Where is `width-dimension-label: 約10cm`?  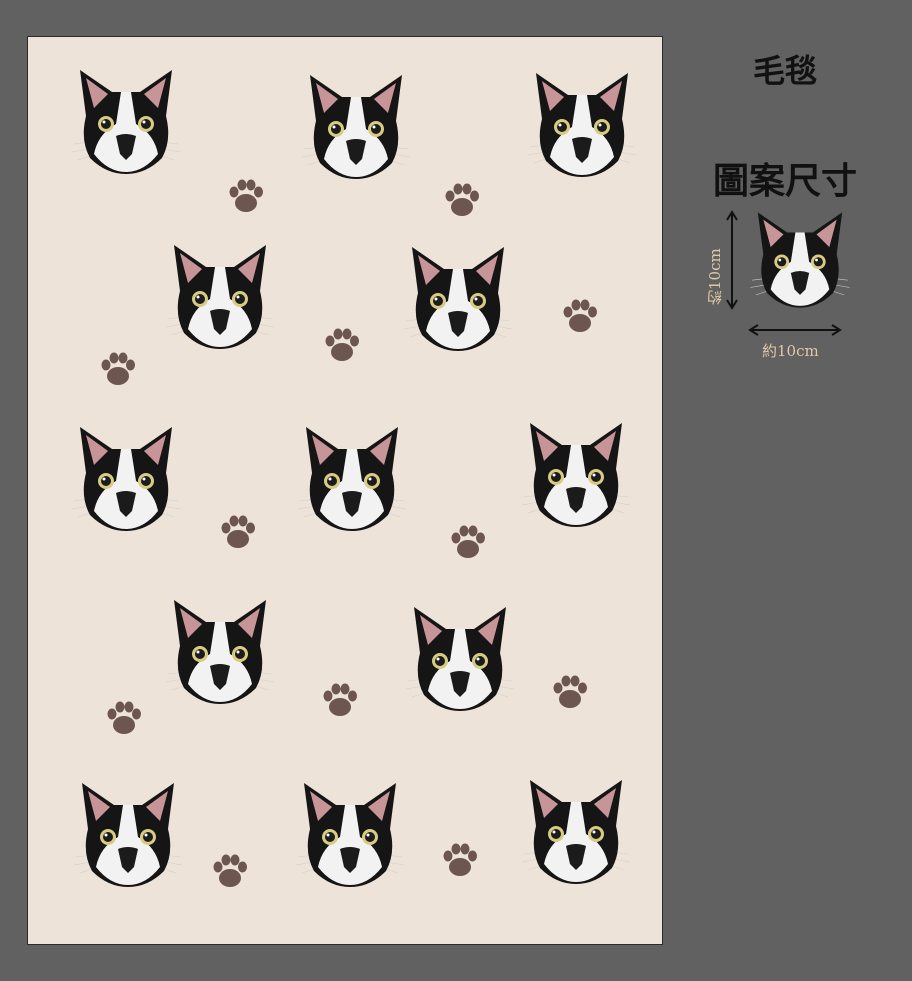 width-dimension-label: 約10cm is located at coordinates (790, 351).